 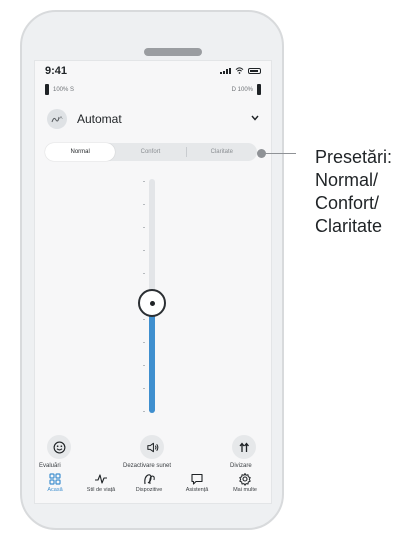 I want to click on right-hearing-aid-label: D 100%, so click(x=242, y=89).